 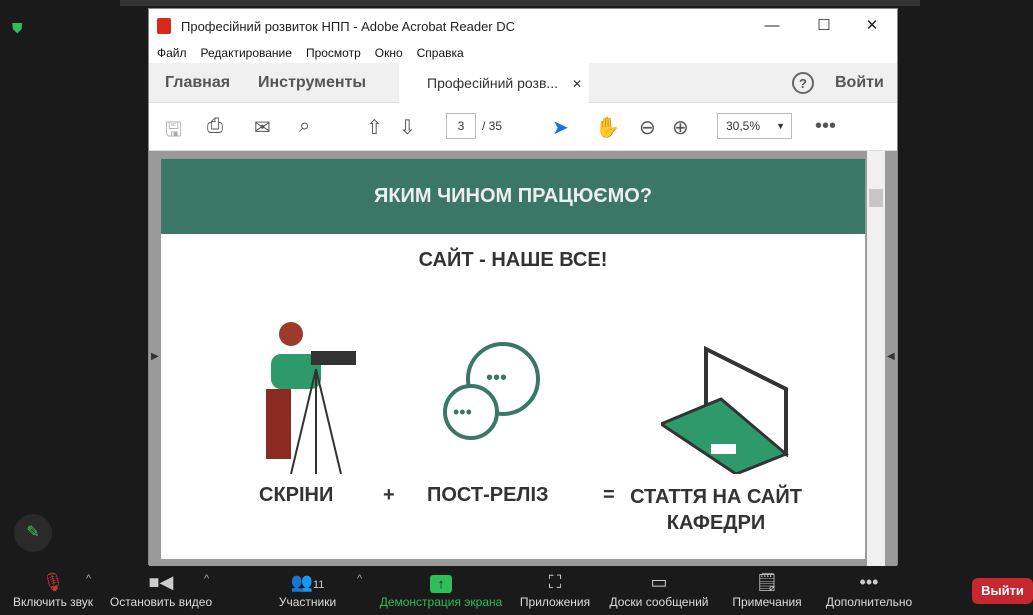 I want to click on participants-label: Участники, so click(x=307, y=602).